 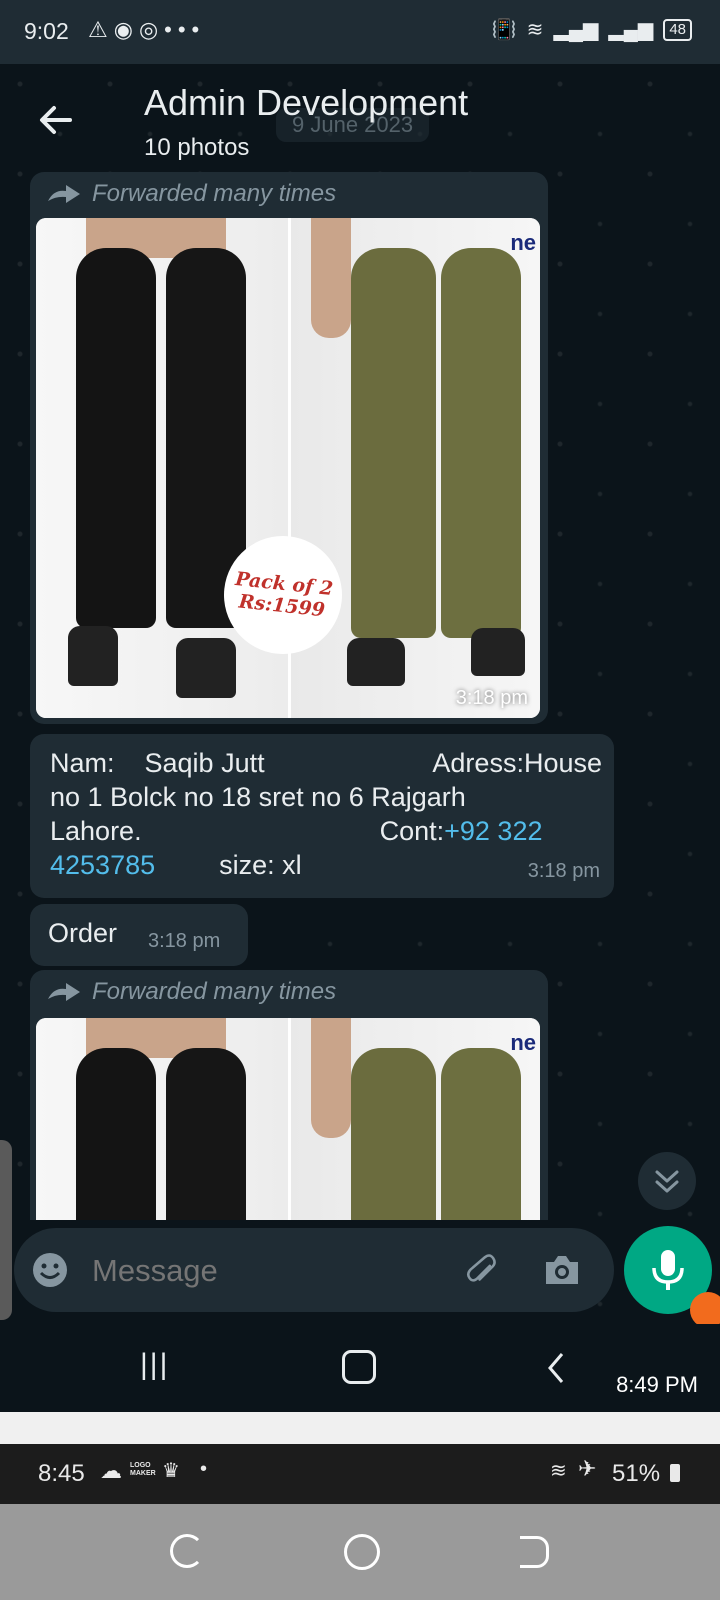 What do you see at coordinates (258, 797) in the screenshot?
I see `address-text: no 1 Bolck no 18 sret no 6 Rajgarh` at bounding box center [258, 797].